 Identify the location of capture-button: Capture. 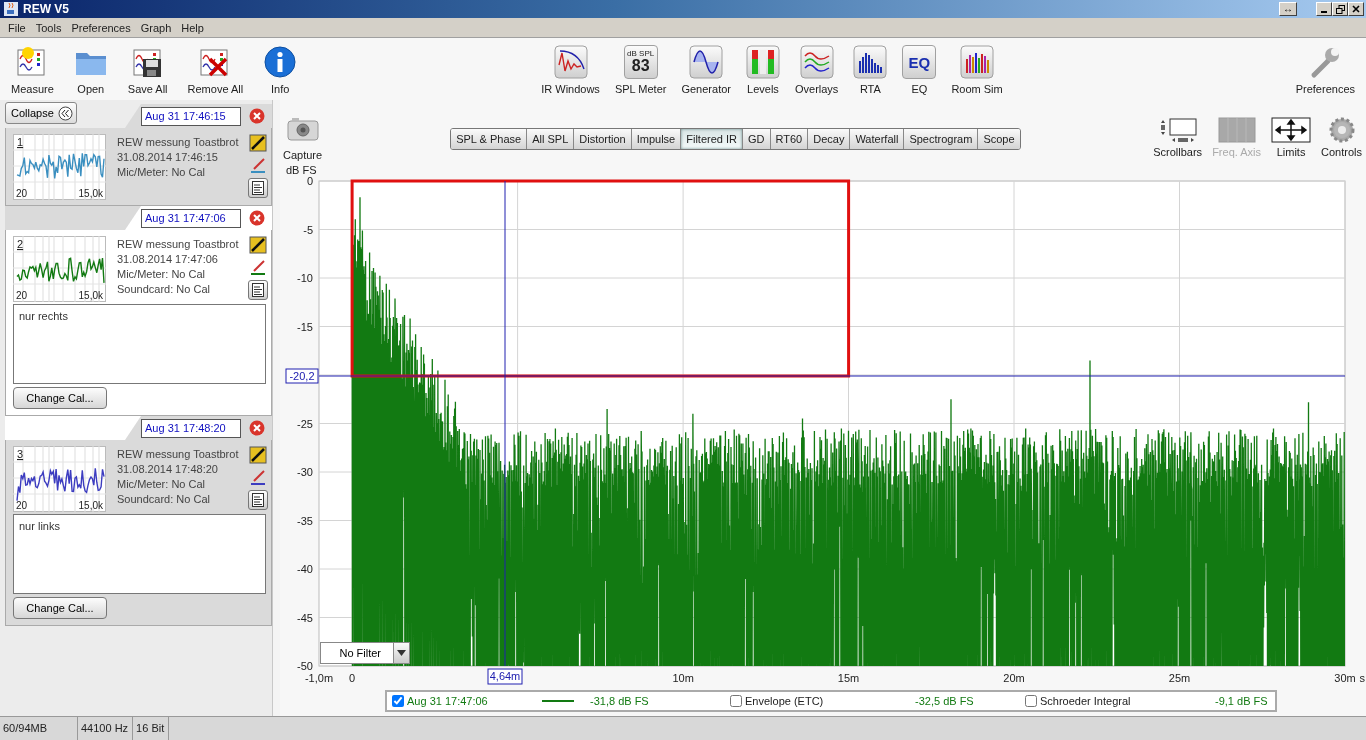
(303, 139).